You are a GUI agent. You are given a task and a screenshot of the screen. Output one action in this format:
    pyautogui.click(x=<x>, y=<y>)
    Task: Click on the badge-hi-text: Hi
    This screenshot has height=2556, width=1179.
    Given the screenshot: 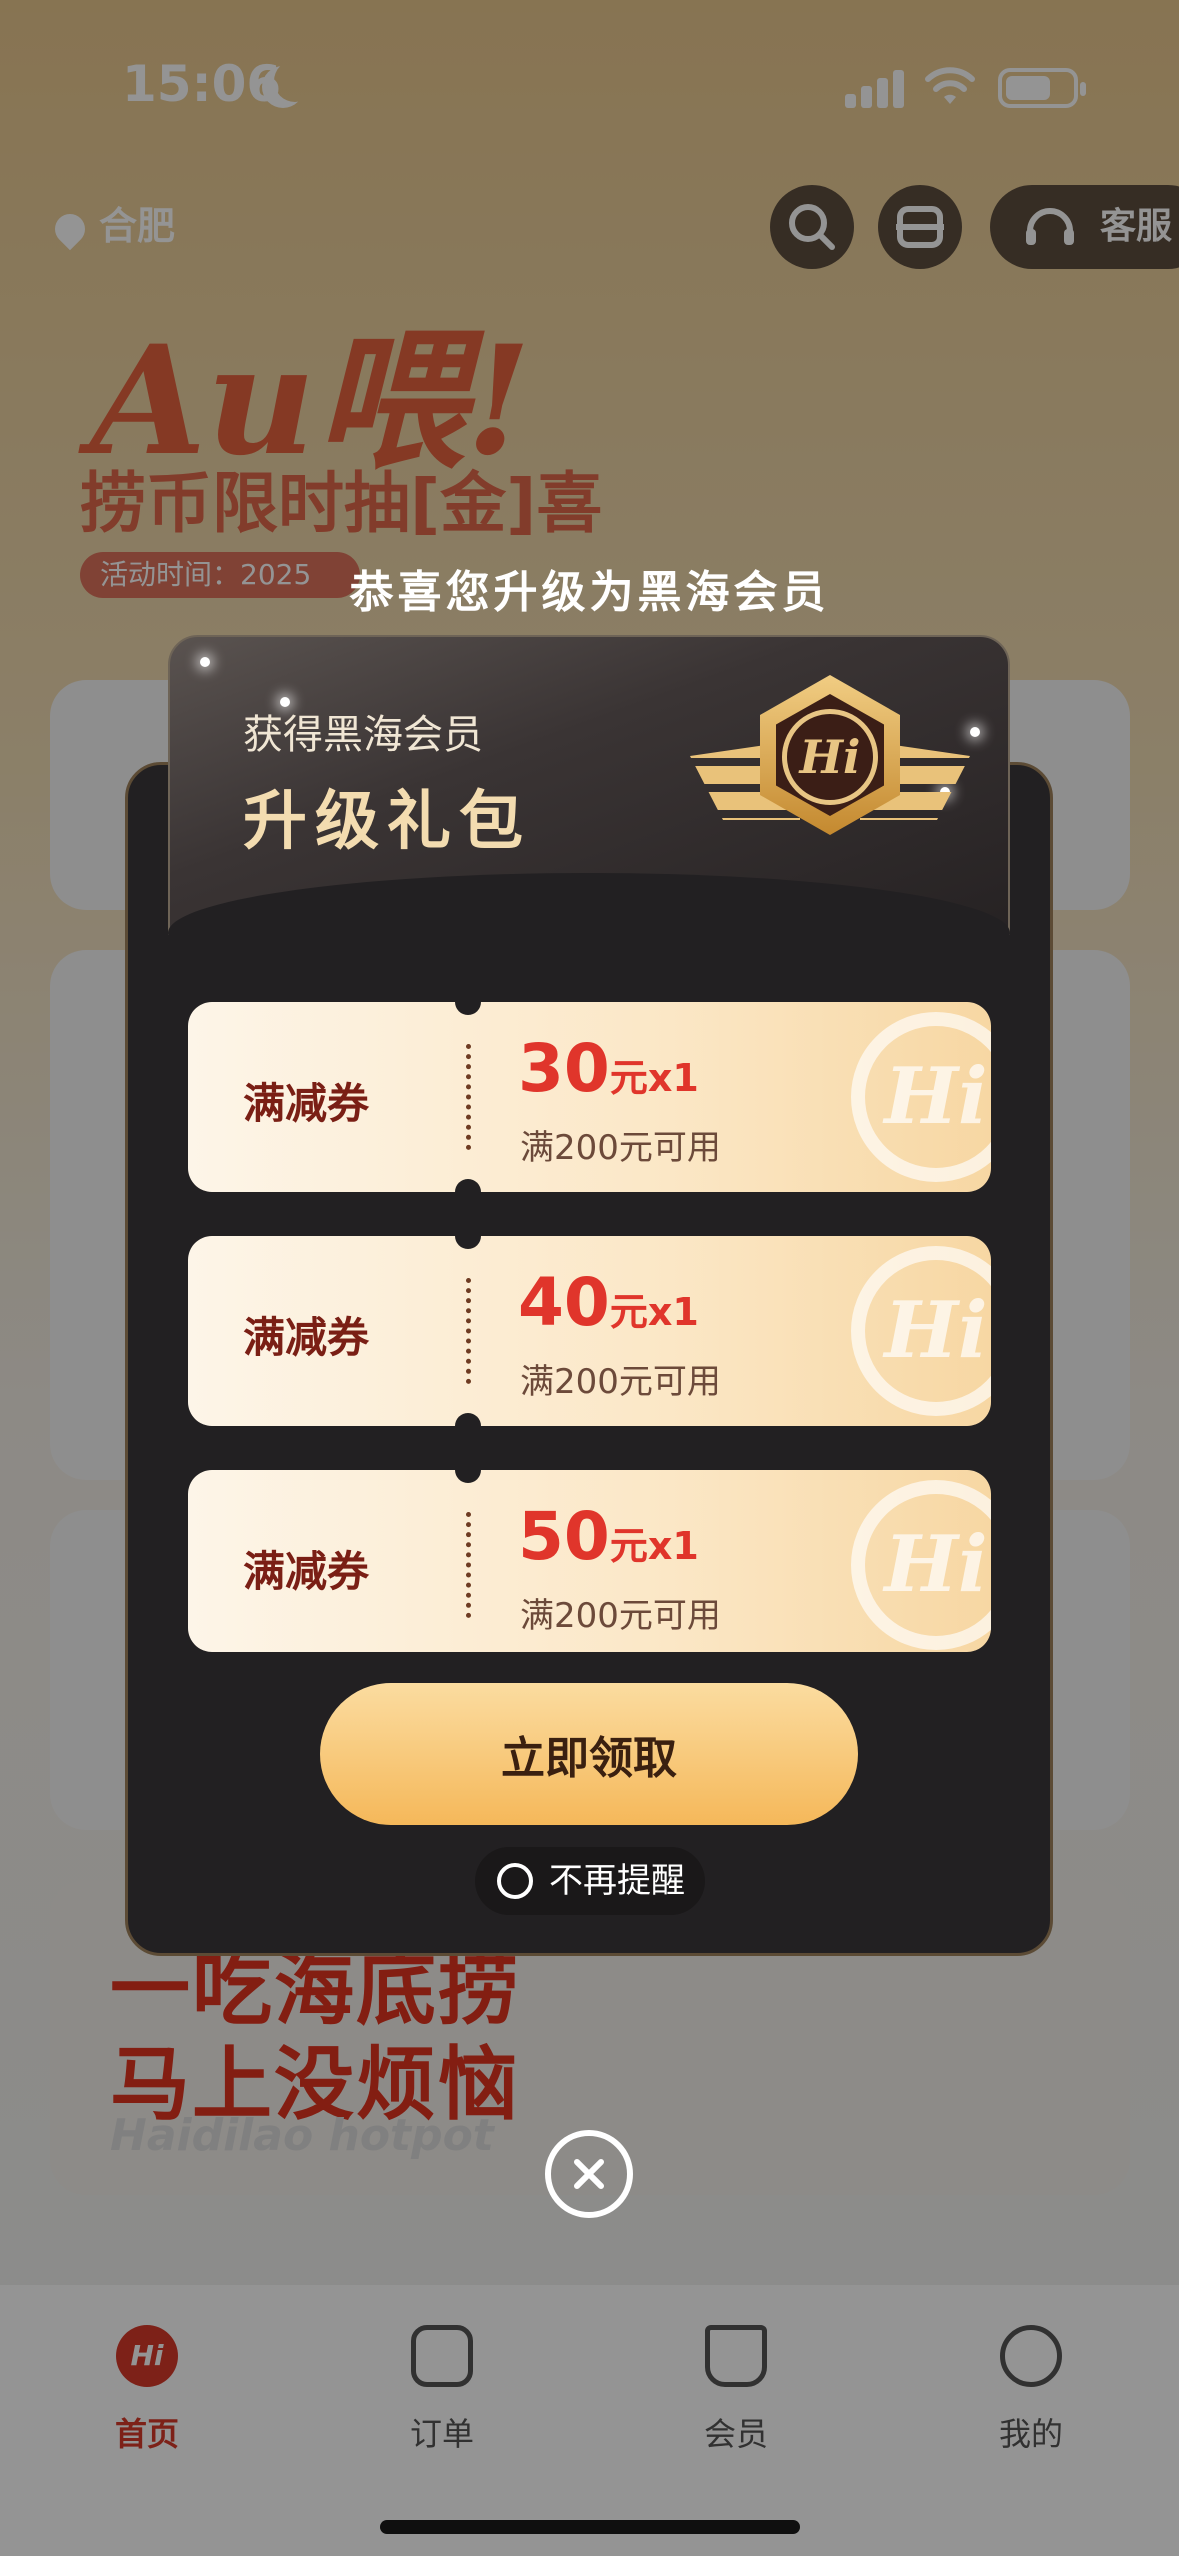 What is the action you would take?
    pyautogui.click(x=830, y=757)
    